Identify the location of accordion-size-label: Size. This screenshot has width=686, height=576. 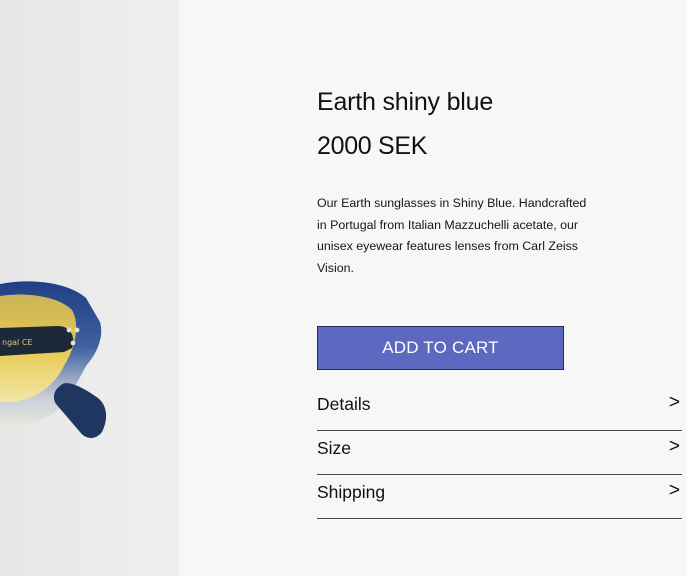
(334, 448).